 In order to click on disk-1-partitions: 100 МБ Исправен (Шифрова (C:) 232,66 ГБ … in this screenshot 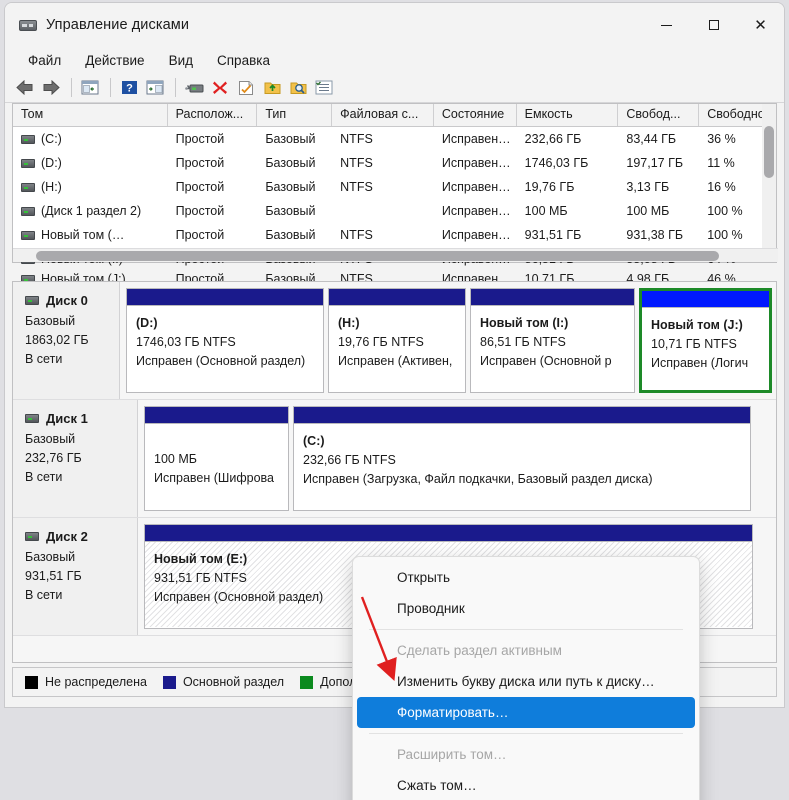, I will do `click(457, 458)`.